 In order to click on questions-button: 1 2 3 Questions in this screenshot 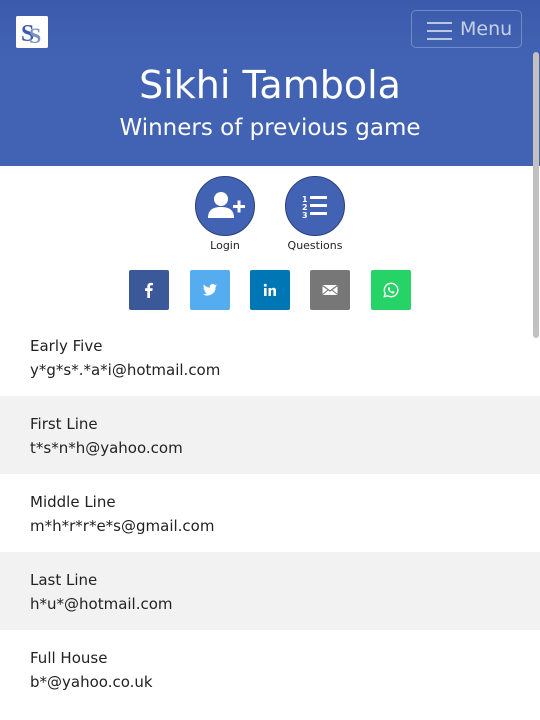, I will do `click(315, 214)`.